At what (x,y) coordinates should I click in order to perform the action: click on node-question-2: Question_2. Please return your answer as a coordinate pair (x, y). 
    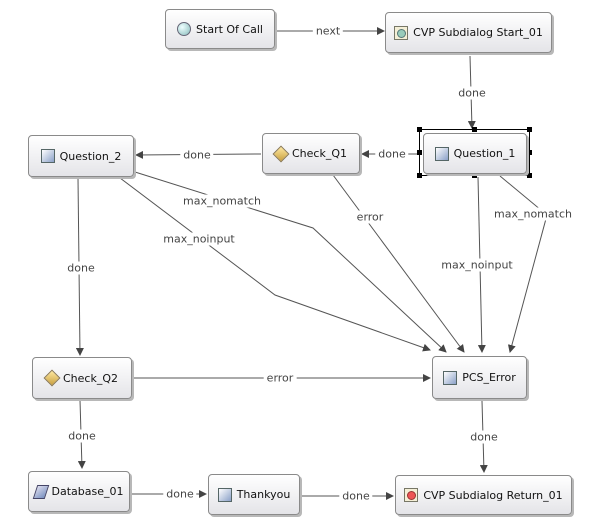
    Looking at the image, I should click on (81, 156).